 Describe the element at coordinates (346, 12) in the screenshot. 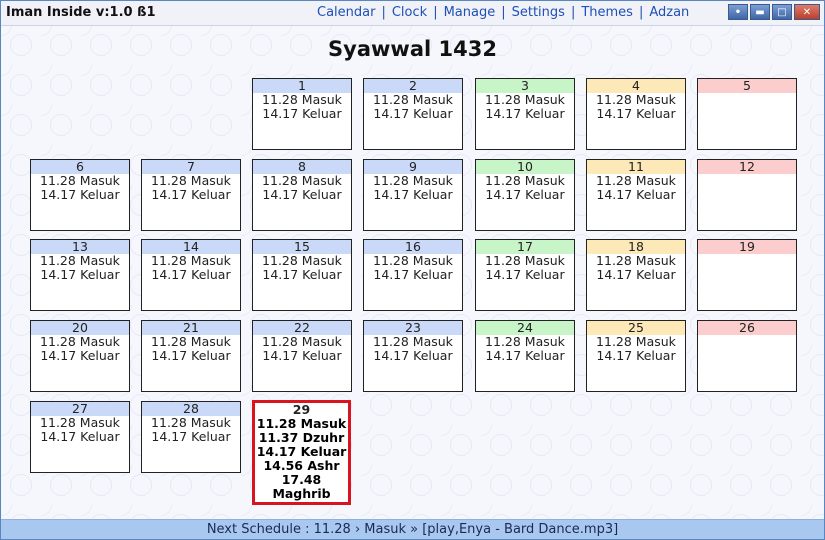

I see `menu-calendar: Calendar` at that location.